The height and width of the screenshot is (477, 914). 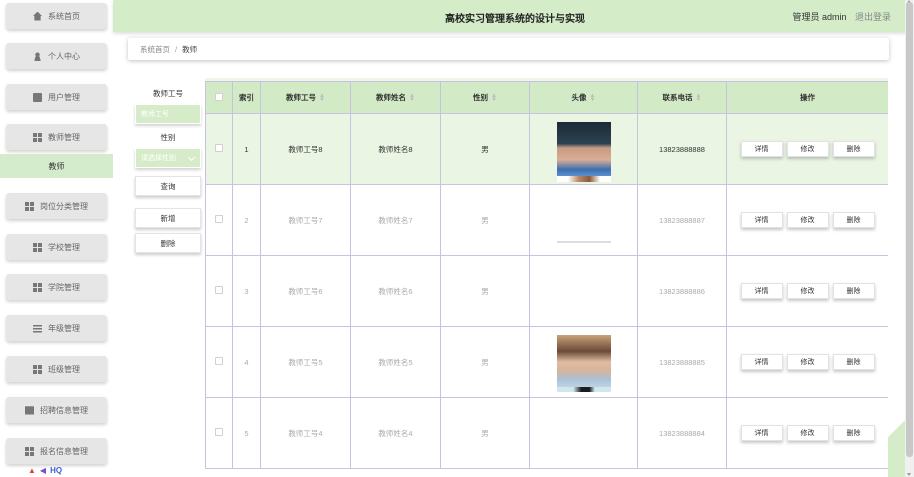 I want to click on current-user: 管理员 admin, so click(x=819, y=17).